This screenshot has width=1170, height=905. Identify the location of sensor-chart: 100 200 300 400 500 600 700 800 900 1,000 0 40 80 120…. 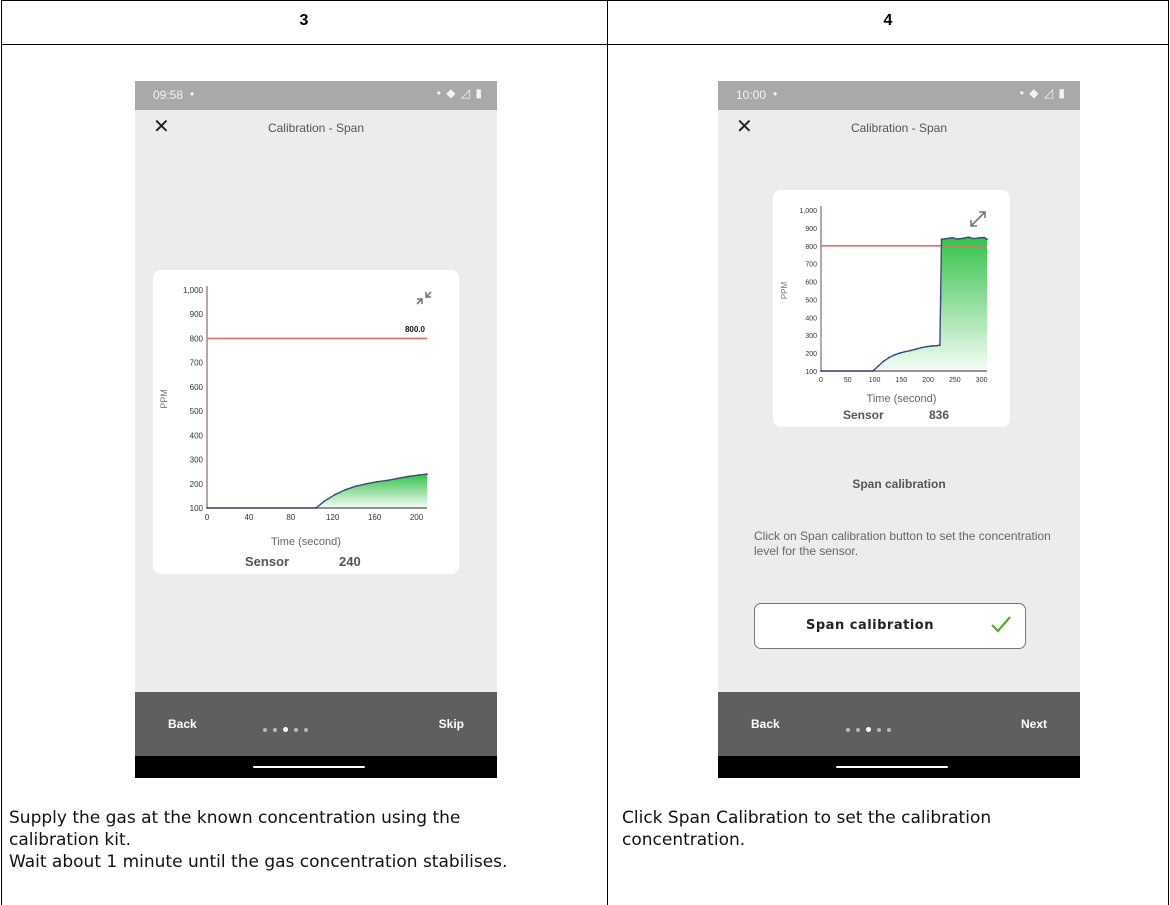
(295, 404).